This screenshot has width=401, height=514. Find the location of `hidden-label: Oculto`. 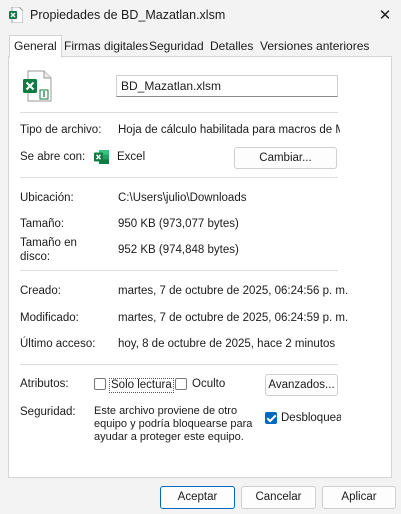

hidden-label: Oculto is located at coordinates (208, 384).